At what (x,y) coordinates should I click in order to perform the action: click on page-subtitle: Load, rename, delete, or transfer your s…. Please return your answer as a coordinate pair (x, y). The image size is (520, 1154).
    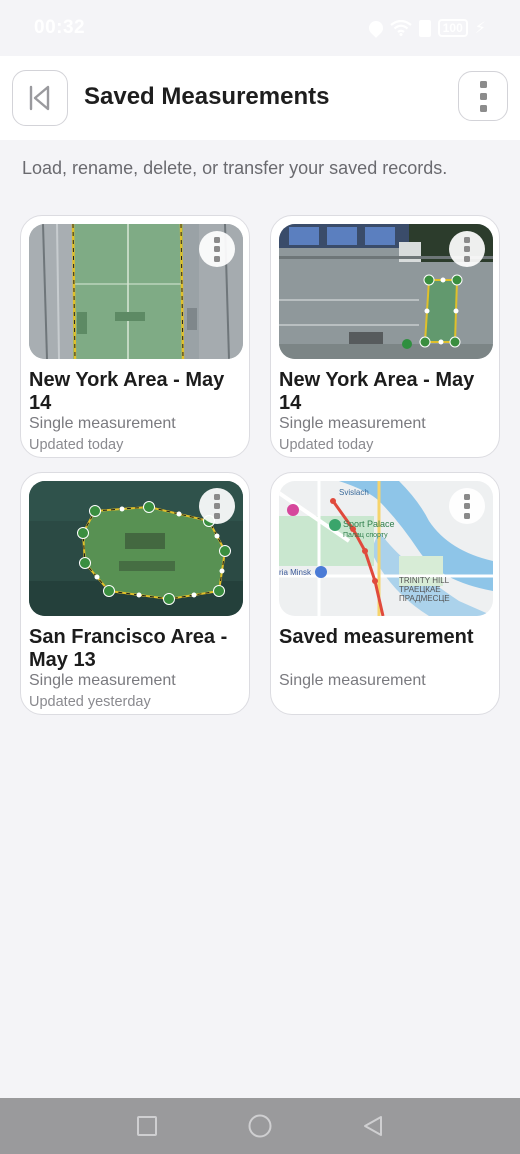
    Looking at the image, I should click on (235, 168).